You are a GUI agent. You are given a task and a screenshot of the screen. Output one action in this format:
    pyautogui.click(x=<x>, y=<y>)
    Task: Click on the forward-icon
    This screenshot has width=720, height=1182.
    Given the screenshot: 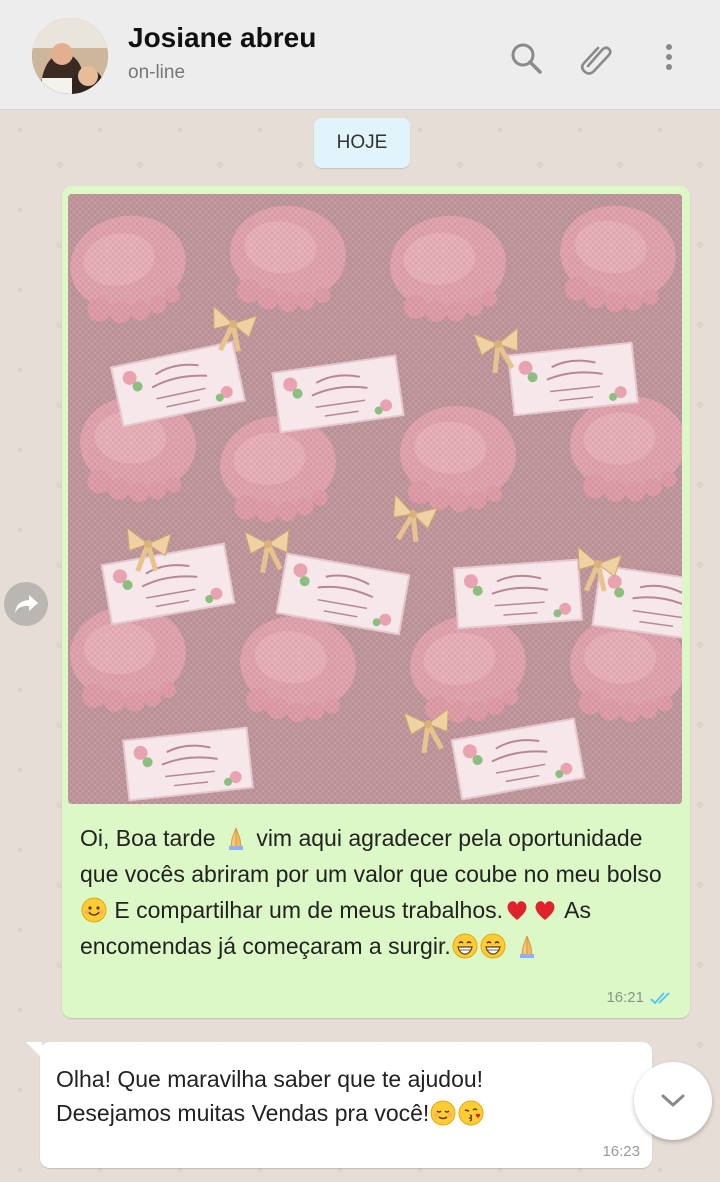 What is the action you would take?
    pyautogui.click(x=26, y=604)
    